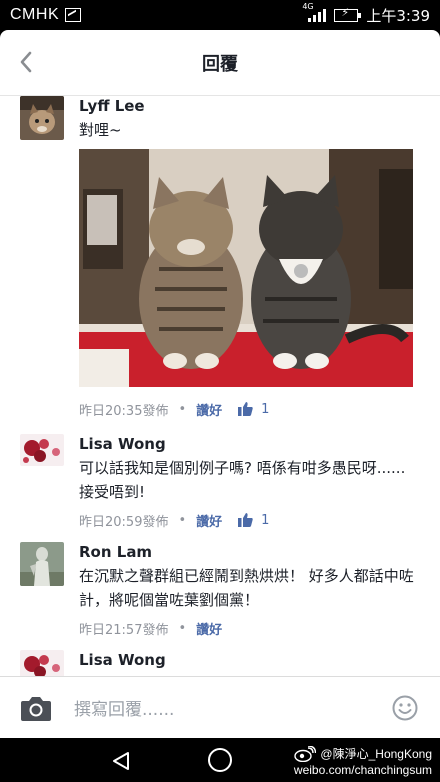  Describe the element at coordinates (36, 708) in the screenshot. I see `camera-icon` at that location.